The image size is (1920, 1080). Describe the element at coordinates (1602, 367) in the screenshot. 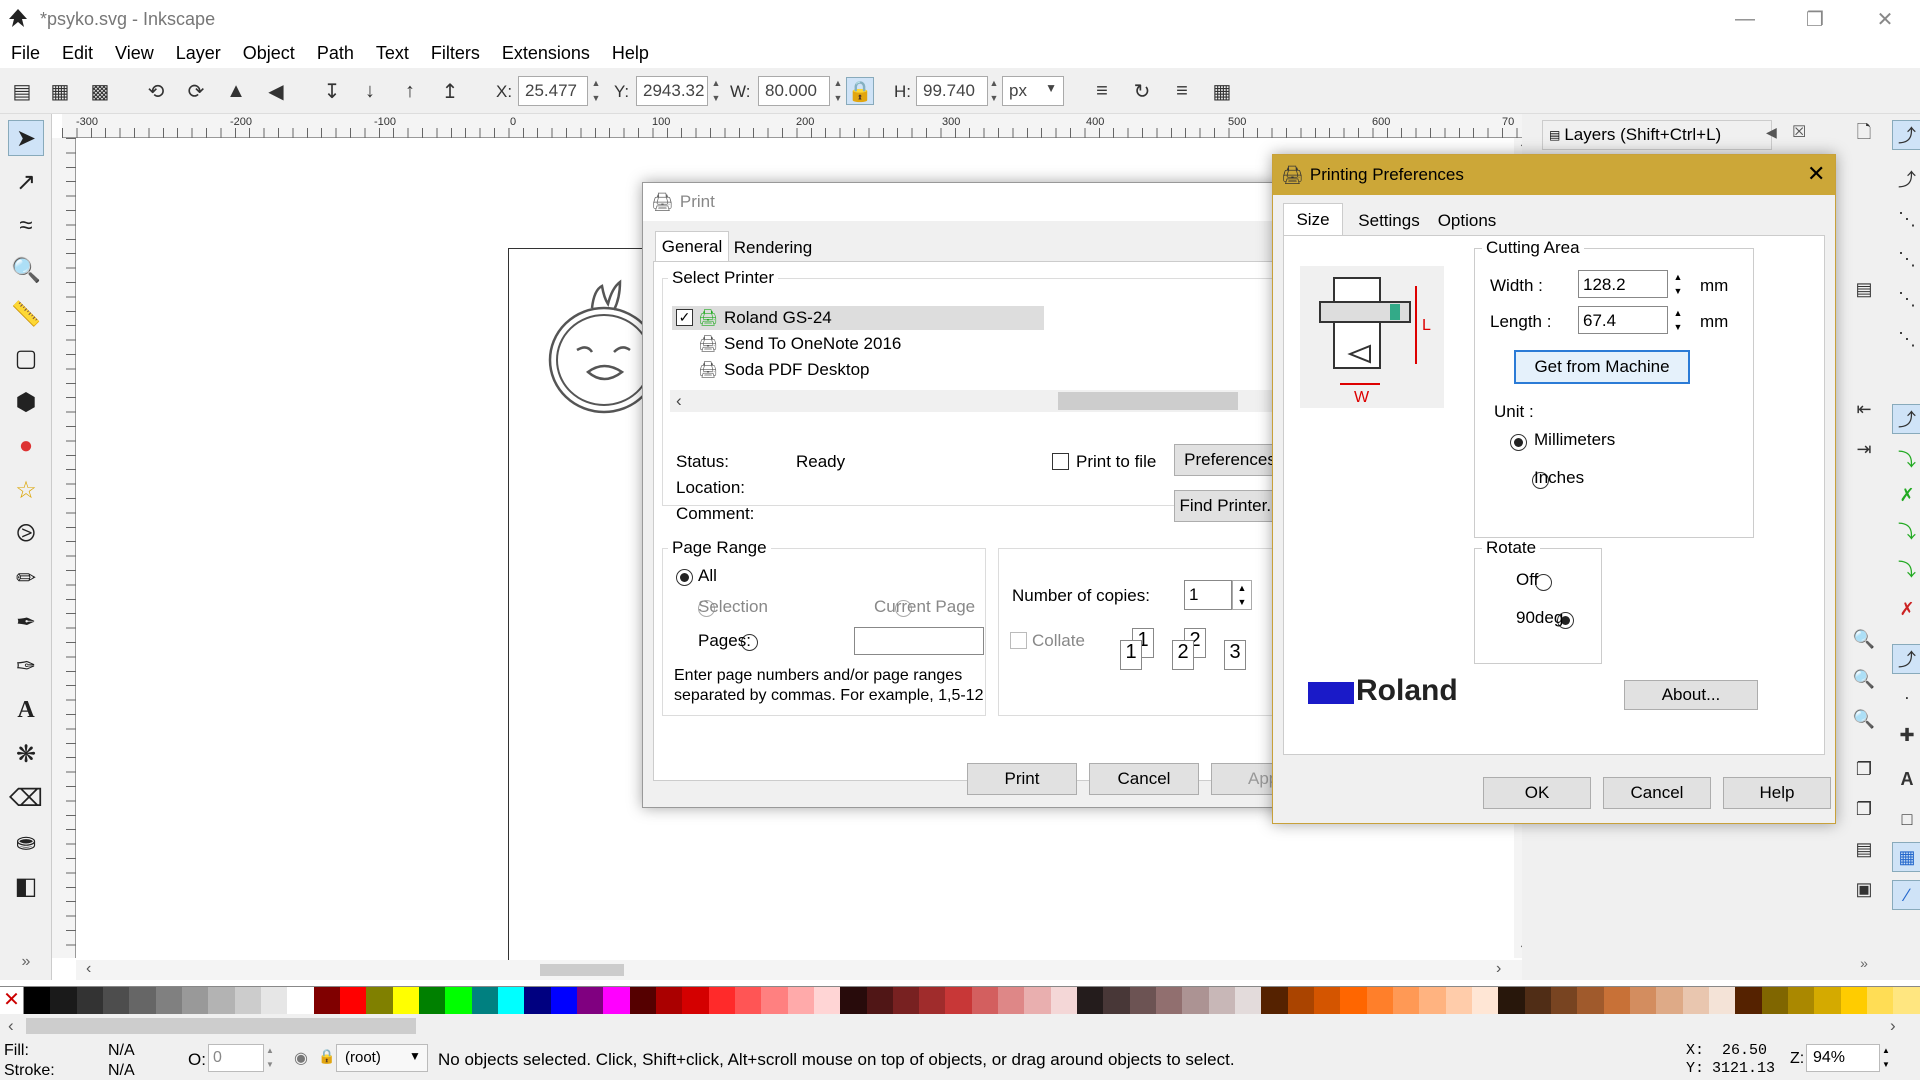

I see `get-from-machine-button: Get from Machine` at that location.